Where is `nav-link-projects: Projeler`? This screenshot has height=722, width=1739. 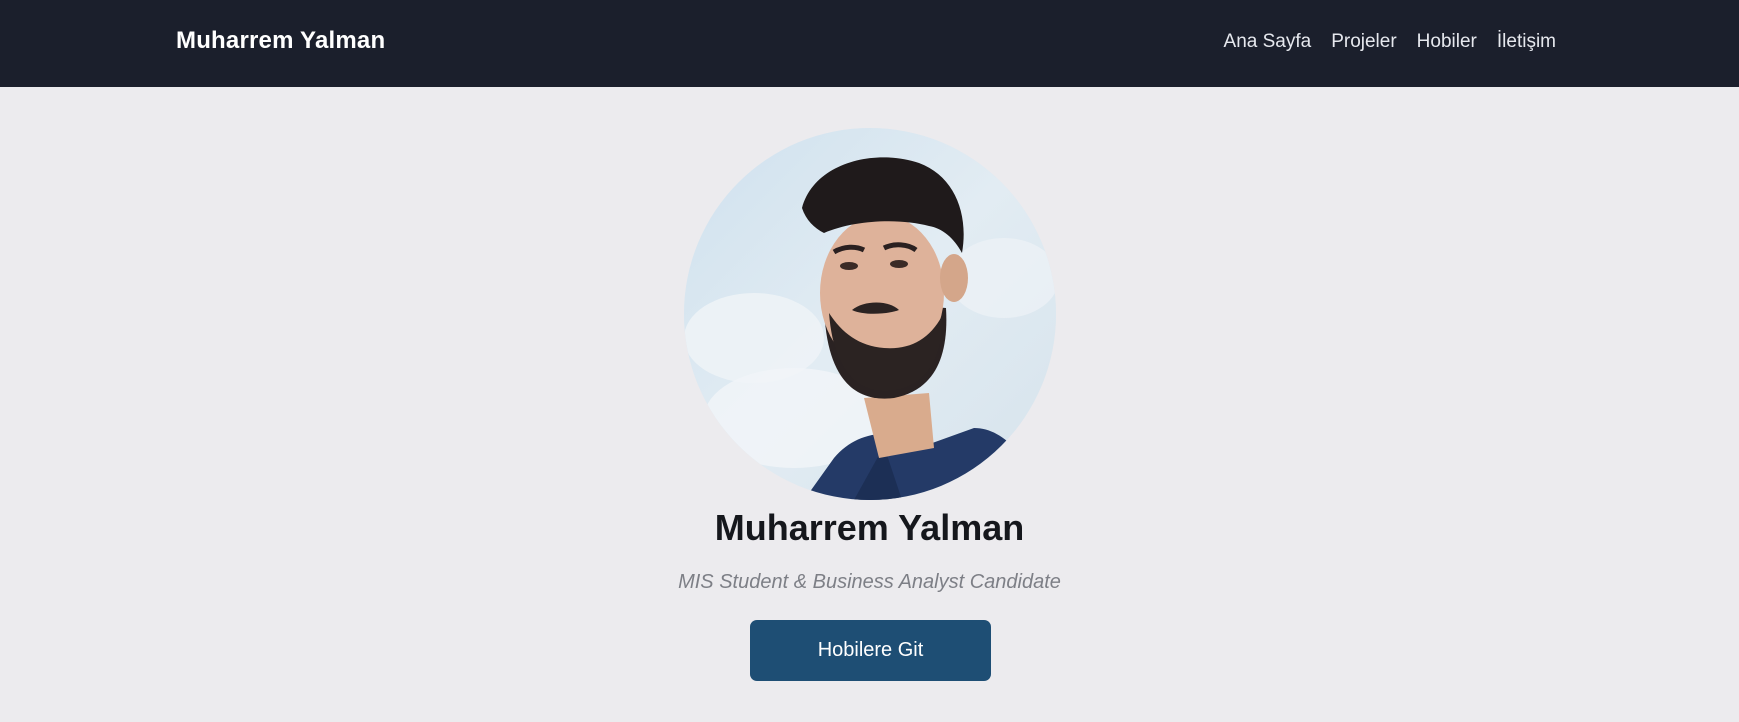 nav-link-projects: Projeler is located at coordinates (1363, 42).